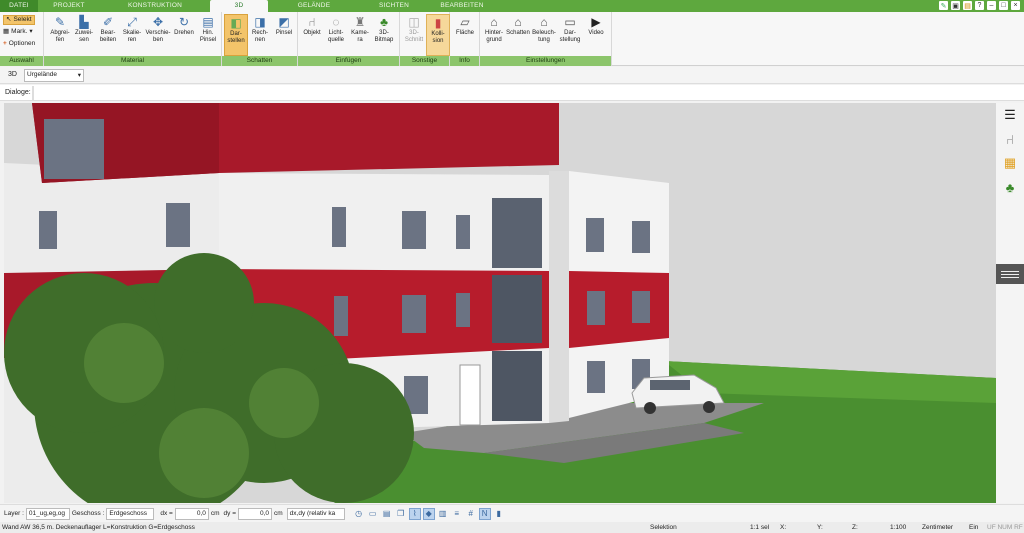 This screenshot has height=533, width=1024. I want to click on help-icon: ?, so click(979, 5).